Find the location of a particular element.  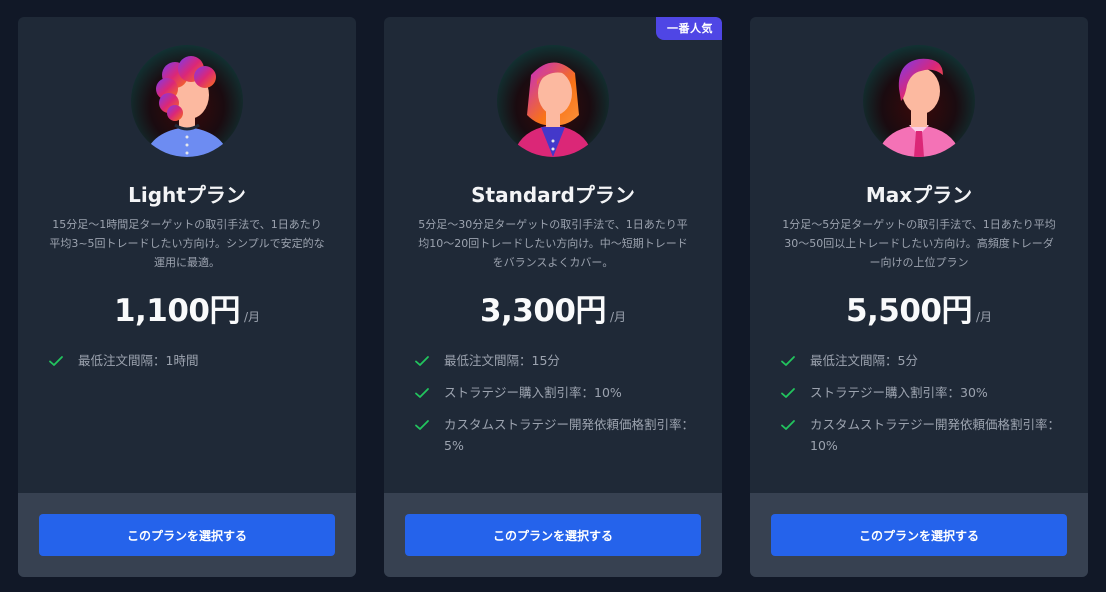

feature-item: ストラテジー購入割引率：30% is located at coordinates (925, 392).